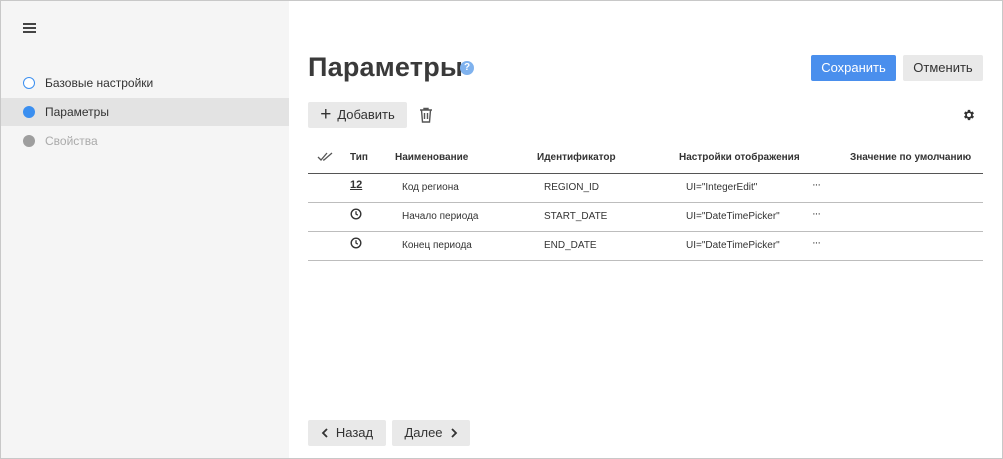 The width and height of the screenshot is (1003, 459). I want to click on step-done-icon, so click(29, 83).